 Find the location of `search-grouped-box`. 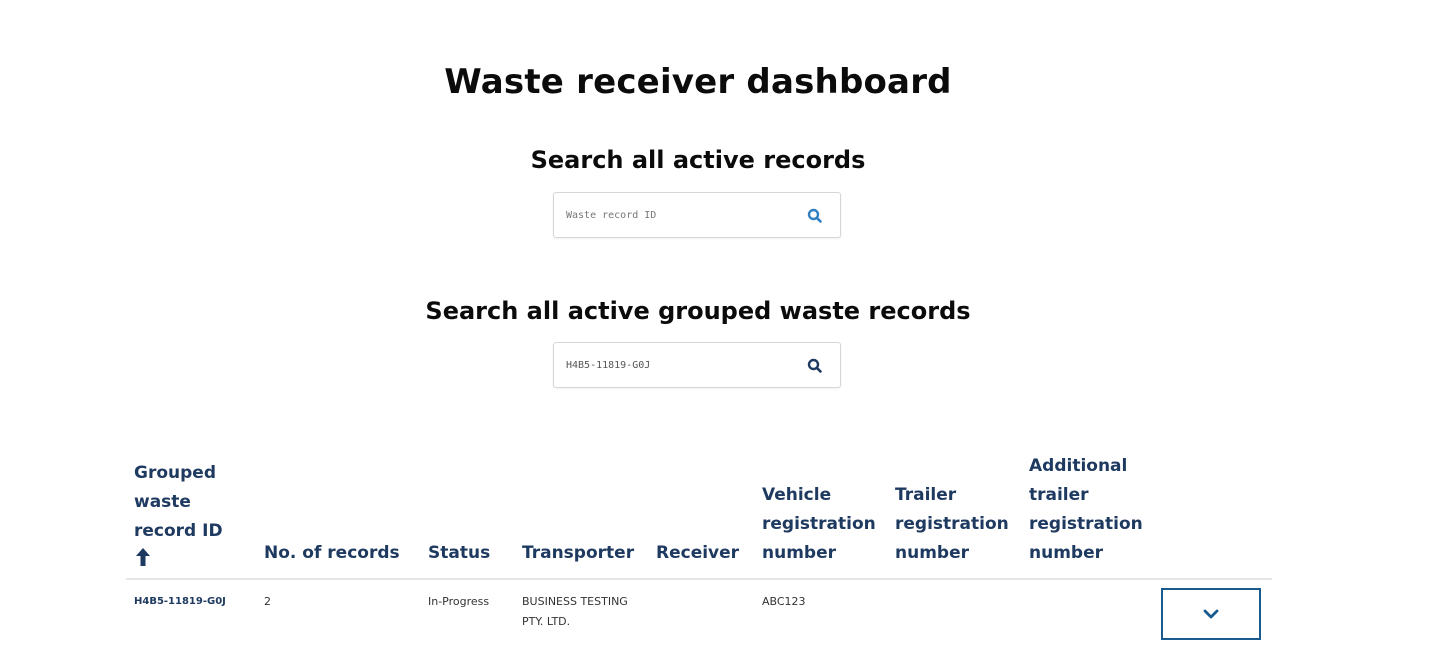

search-grouped-box is located at coordinates (697, 365).